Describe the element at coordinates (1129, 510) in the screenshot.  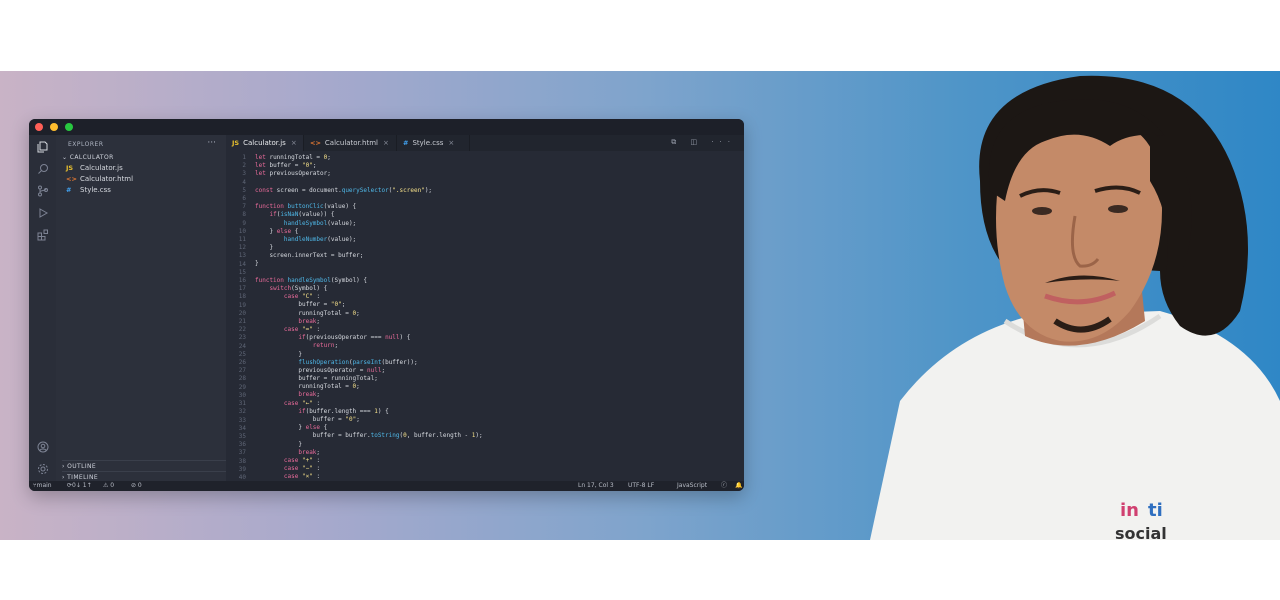
I see `svg-text: in` at that location.